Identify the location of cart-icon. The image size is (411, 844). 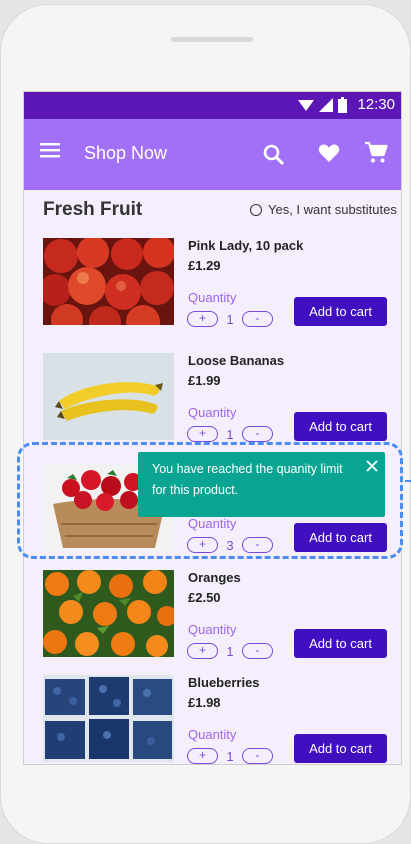
(376, 153).